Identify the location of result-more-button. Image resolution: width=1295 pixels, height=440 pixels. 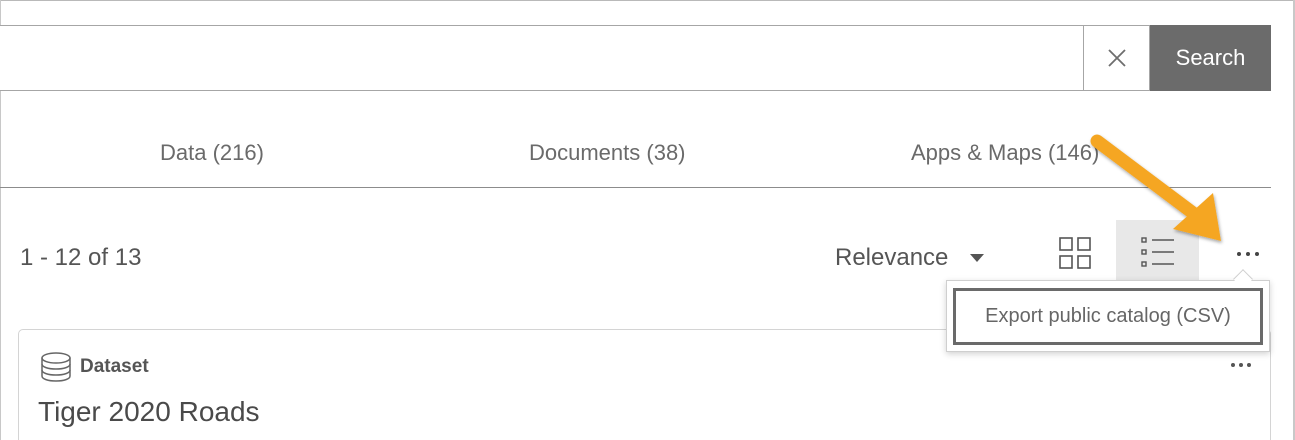
(1241, 365).